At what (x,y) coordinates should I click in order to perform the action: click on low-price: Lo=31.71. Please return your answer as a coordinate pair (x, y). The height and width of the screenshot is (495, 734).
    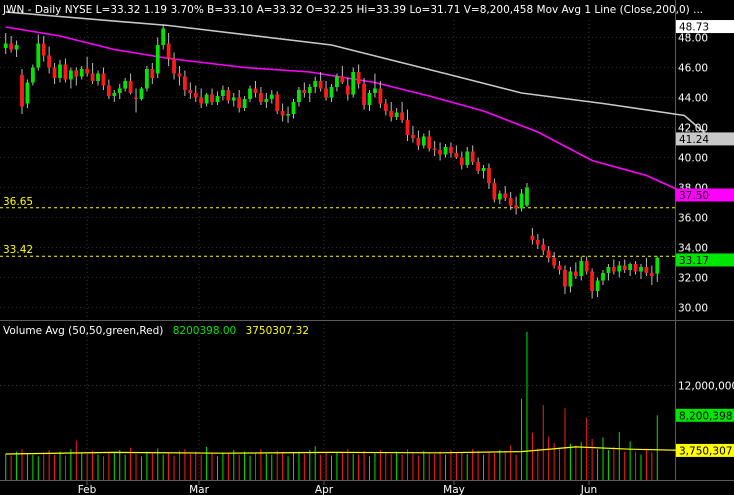
    Looking at the image, I should click on (434, 10).